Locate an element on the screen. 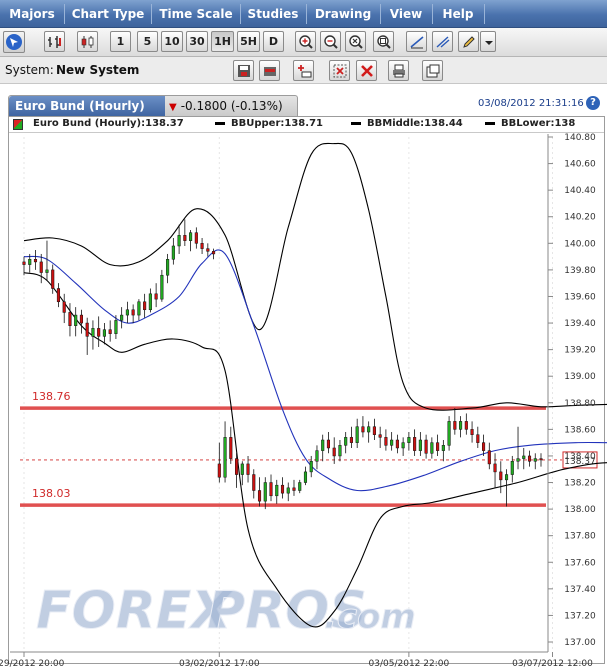 Image resolution: width=607 pixels, height=668 pixels. y-tick-label: 140.20 is located at coordinates (580, 218).